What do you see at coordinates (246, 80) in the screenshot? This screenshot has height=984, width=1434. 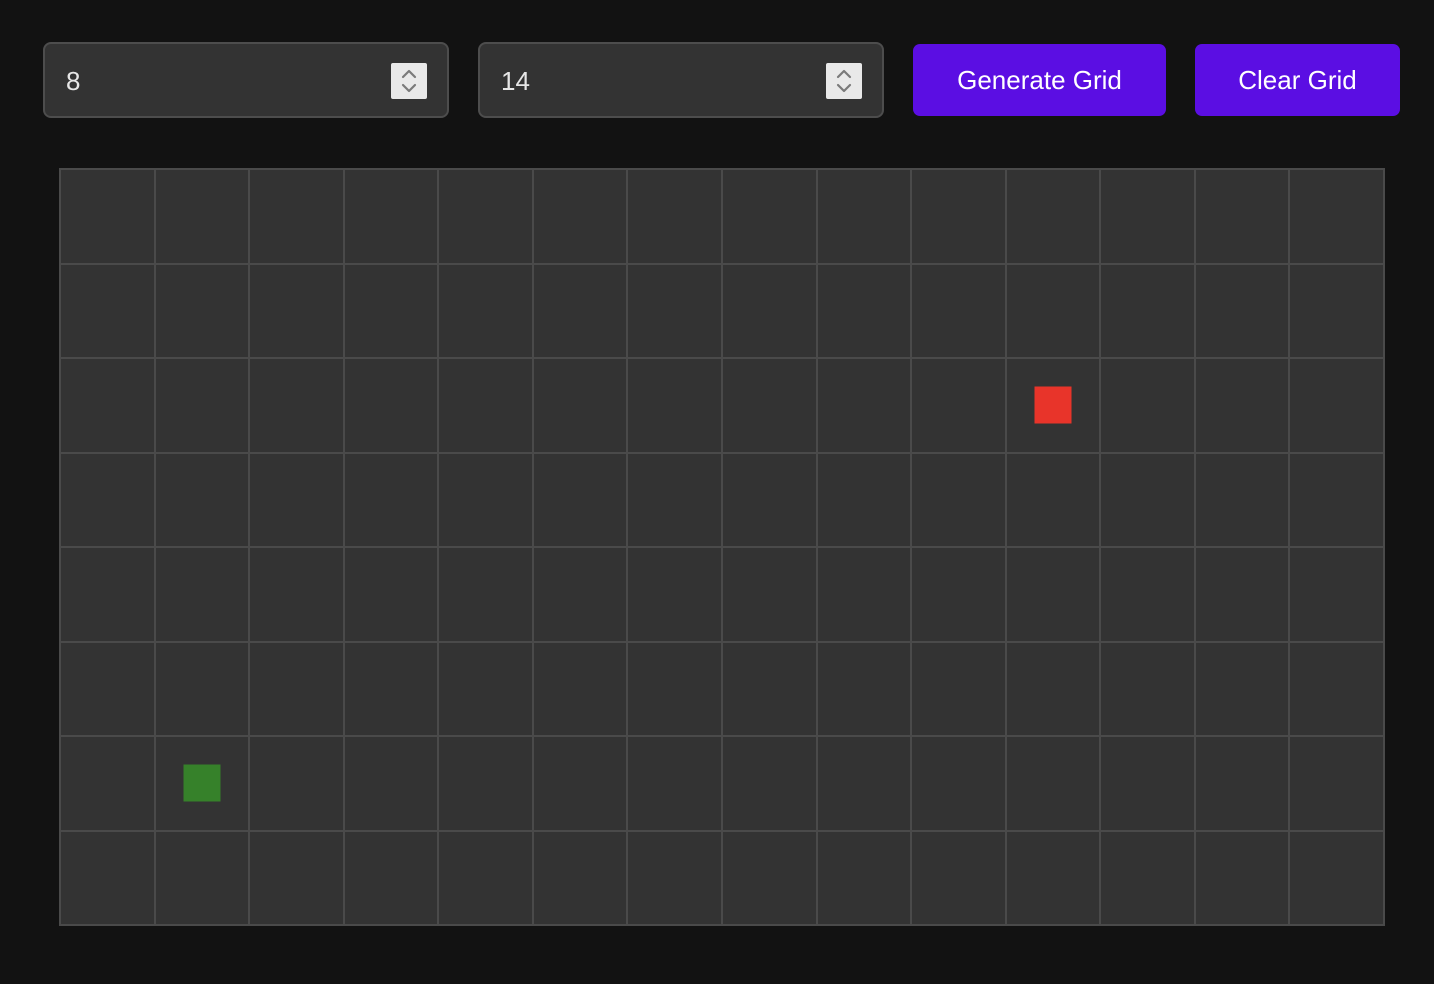 I see `rows-input: 8` at bounding box center [246, 80].